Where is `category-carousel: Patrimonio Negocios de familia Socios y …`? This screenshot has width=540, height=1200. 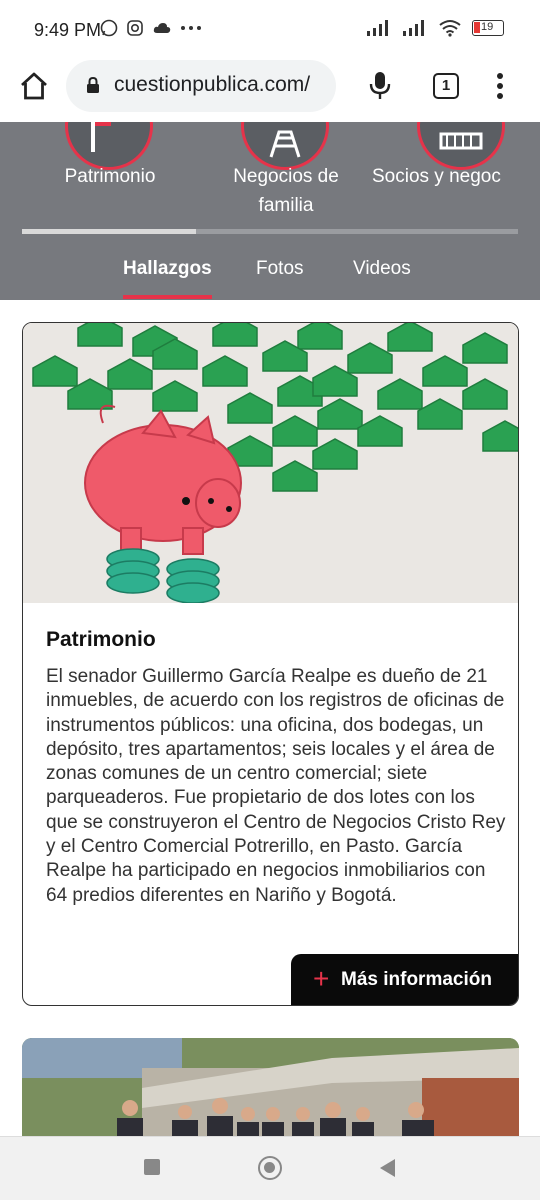
category-carousel: Patrimonio Negocios de familia Socios y … is located at coordinates (270, 211).